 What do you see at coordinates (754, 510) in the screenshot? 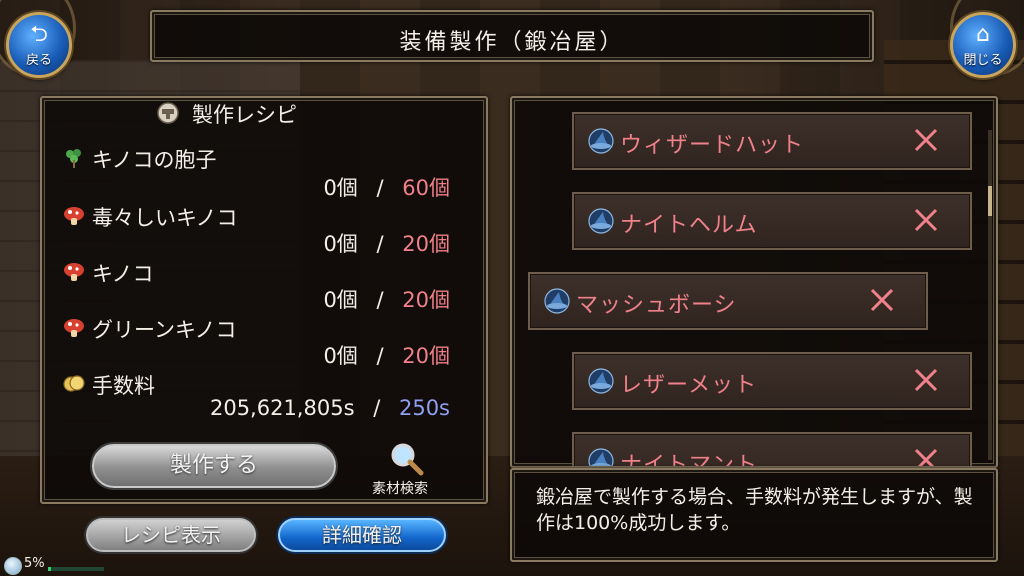
I see `help-message: 鍛冶屋で製作する場合、手数料が発生しますが、製作は100%成功します。` at bounding box center [754, 510].